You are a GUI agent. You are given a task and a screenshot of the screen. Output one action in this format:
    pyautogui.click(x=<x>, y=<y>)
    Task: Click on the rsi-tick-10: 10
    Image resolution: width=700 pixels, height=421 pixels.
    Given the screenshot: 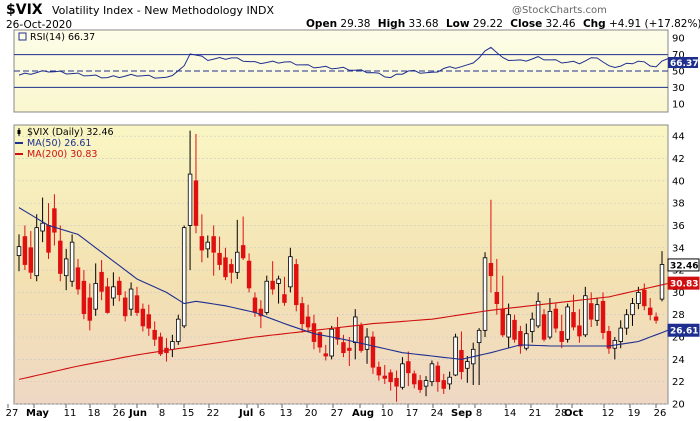 What is the action you would take?
    pyautogui.click(x=678, y=104)
    